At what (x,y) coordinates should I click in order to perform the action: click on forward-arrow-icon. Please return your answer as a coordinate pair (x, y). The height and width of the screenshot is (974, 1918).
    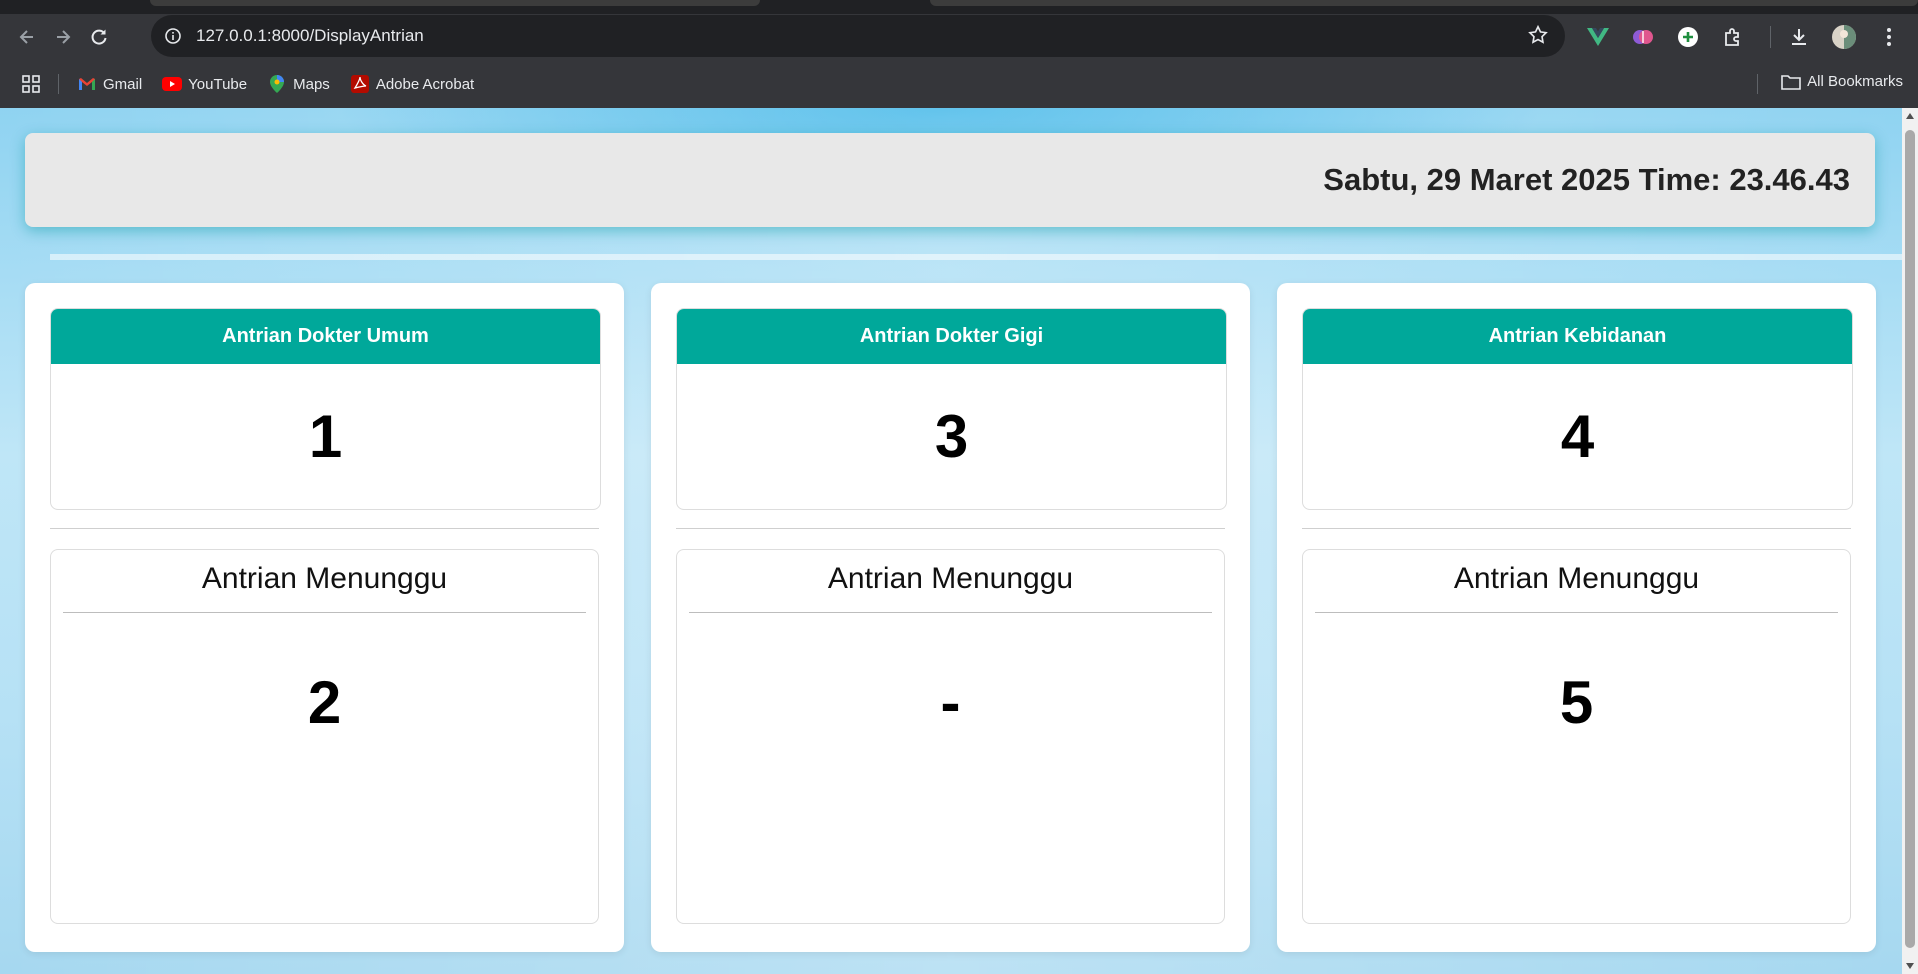
    Looking at the image, I should click on (64, 37).